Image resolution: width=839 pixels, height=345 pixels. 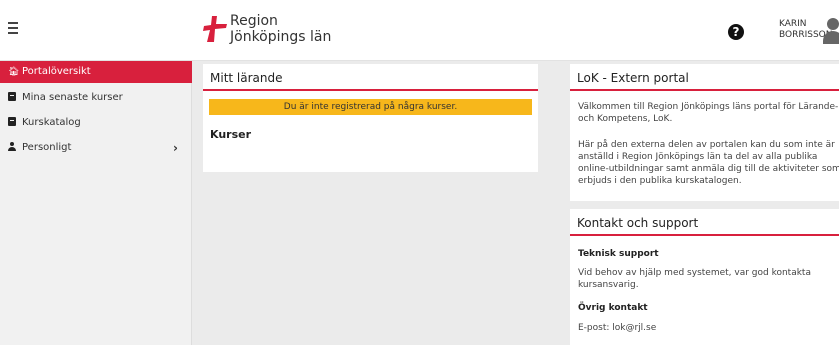 What do you see at coordinates (613, 308) in the screenshot?
I see `other-contact-heading: Övrig kontakt` at bounding box center [613, 308].